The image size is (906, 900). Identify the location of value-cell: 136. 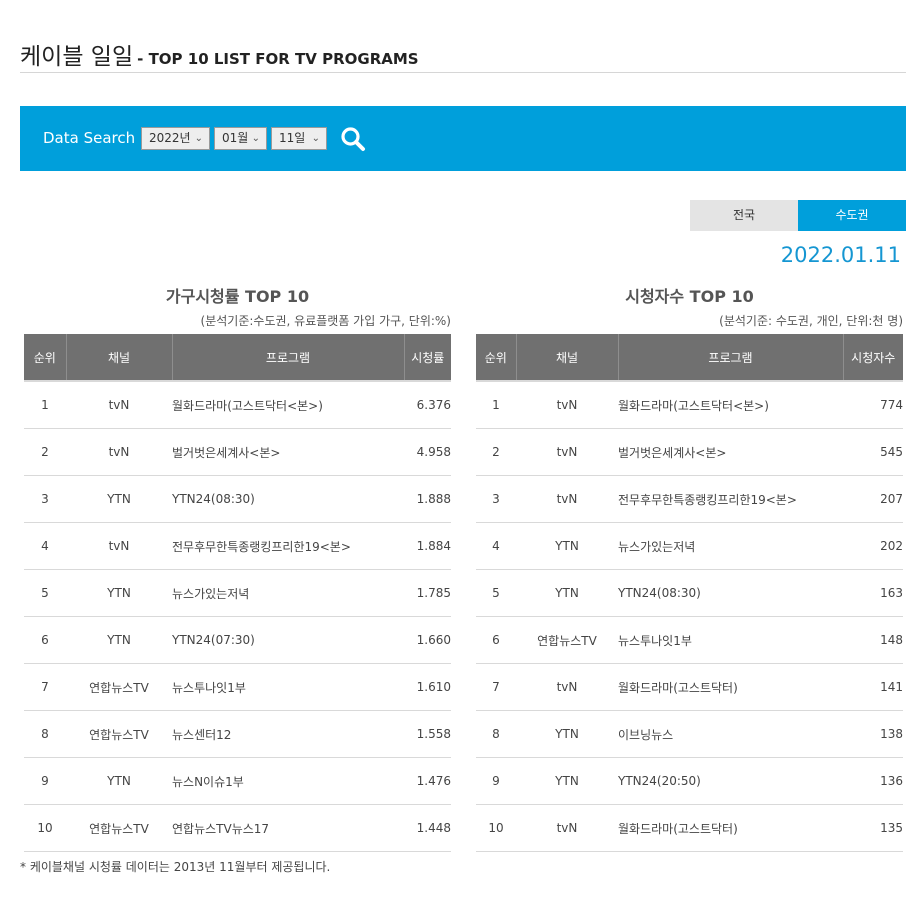
(873, 781).